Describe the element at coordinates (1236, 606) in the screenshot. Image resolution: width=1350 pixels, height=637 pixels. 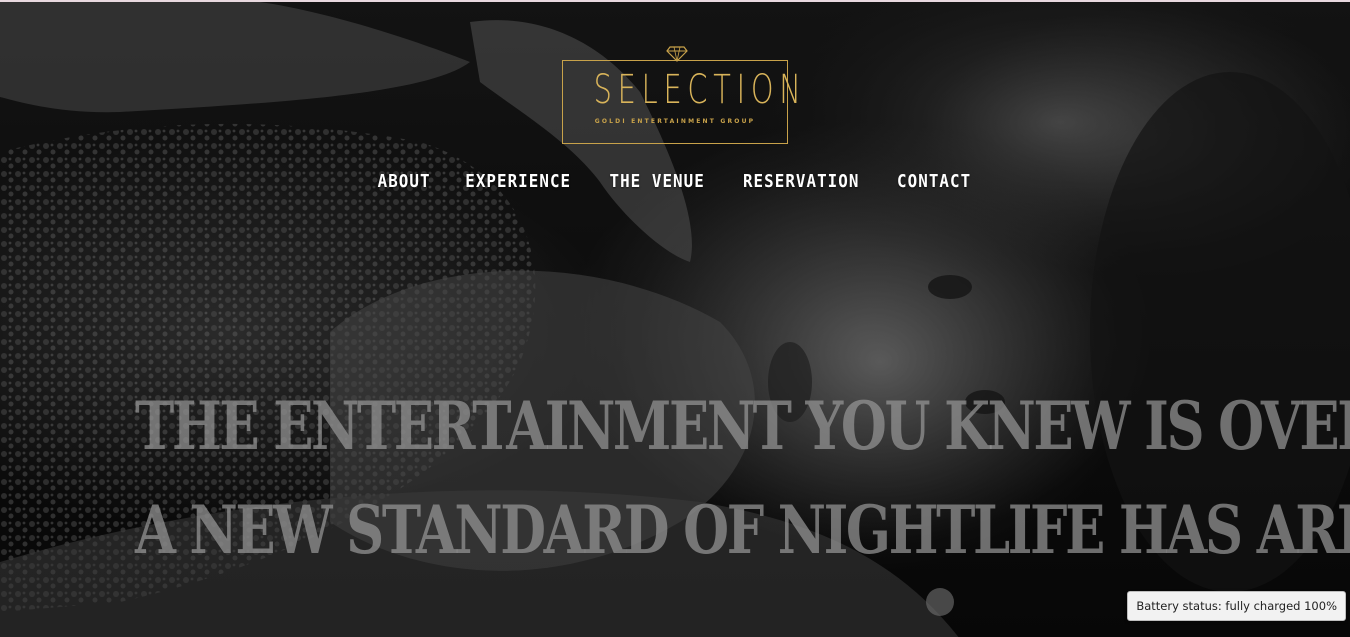
I see `battery-status-tooltip: Battery status: fully charged 100%` at that location.